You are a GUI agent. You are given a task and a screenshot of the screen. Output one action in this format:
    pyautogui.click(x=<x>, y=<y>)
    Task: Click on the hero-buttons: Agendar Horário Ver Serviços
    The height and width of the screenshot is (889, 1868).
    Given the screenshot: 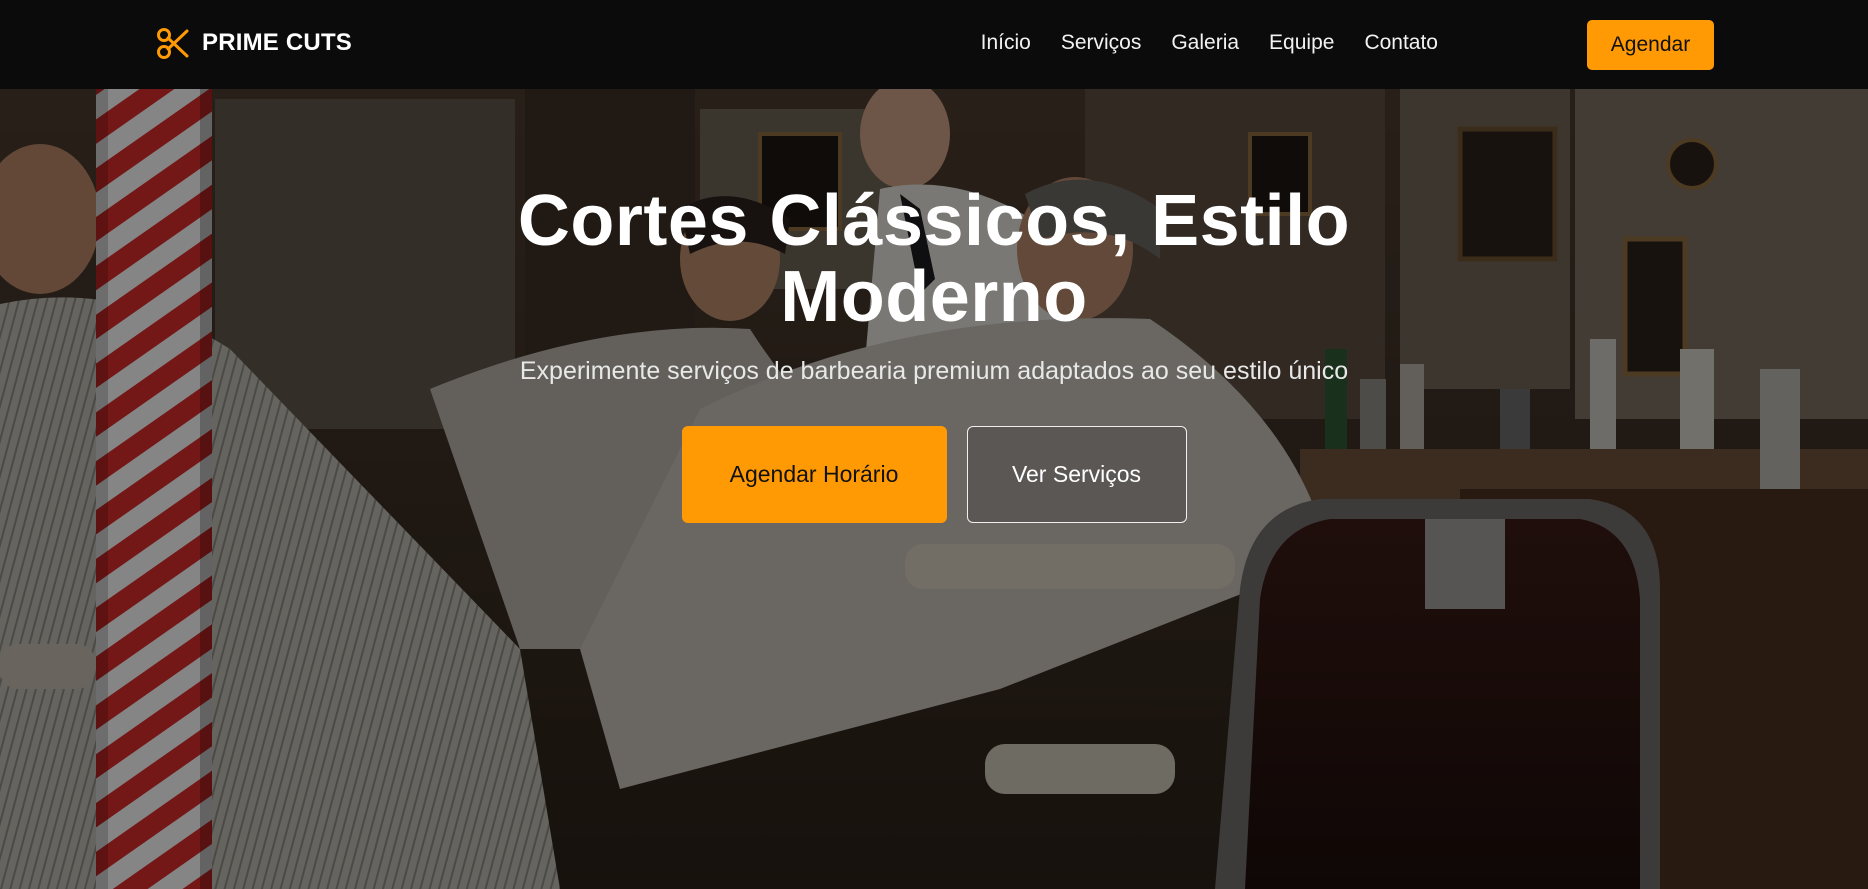 What is the action you would take?
    pyautogui.click(x=934, y=474)
    